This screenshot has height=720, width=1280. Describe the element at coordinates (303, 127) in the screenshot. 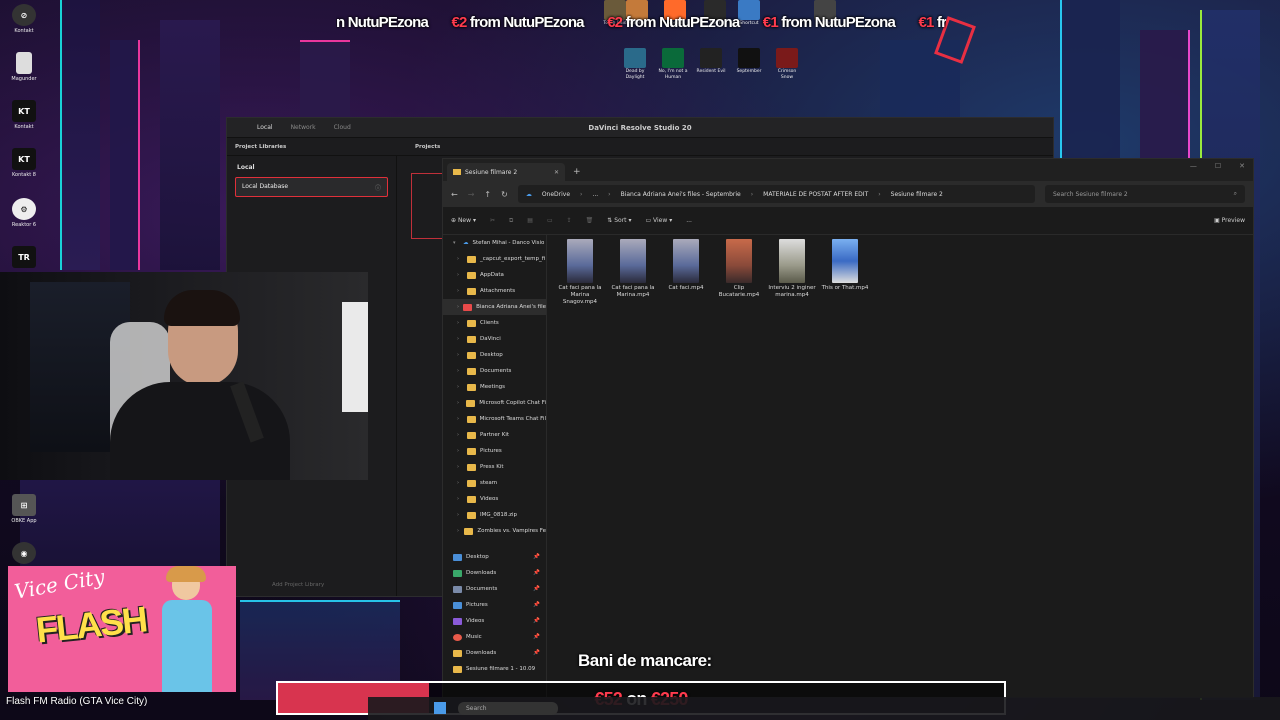

I see `tab-network: Network` at that location.